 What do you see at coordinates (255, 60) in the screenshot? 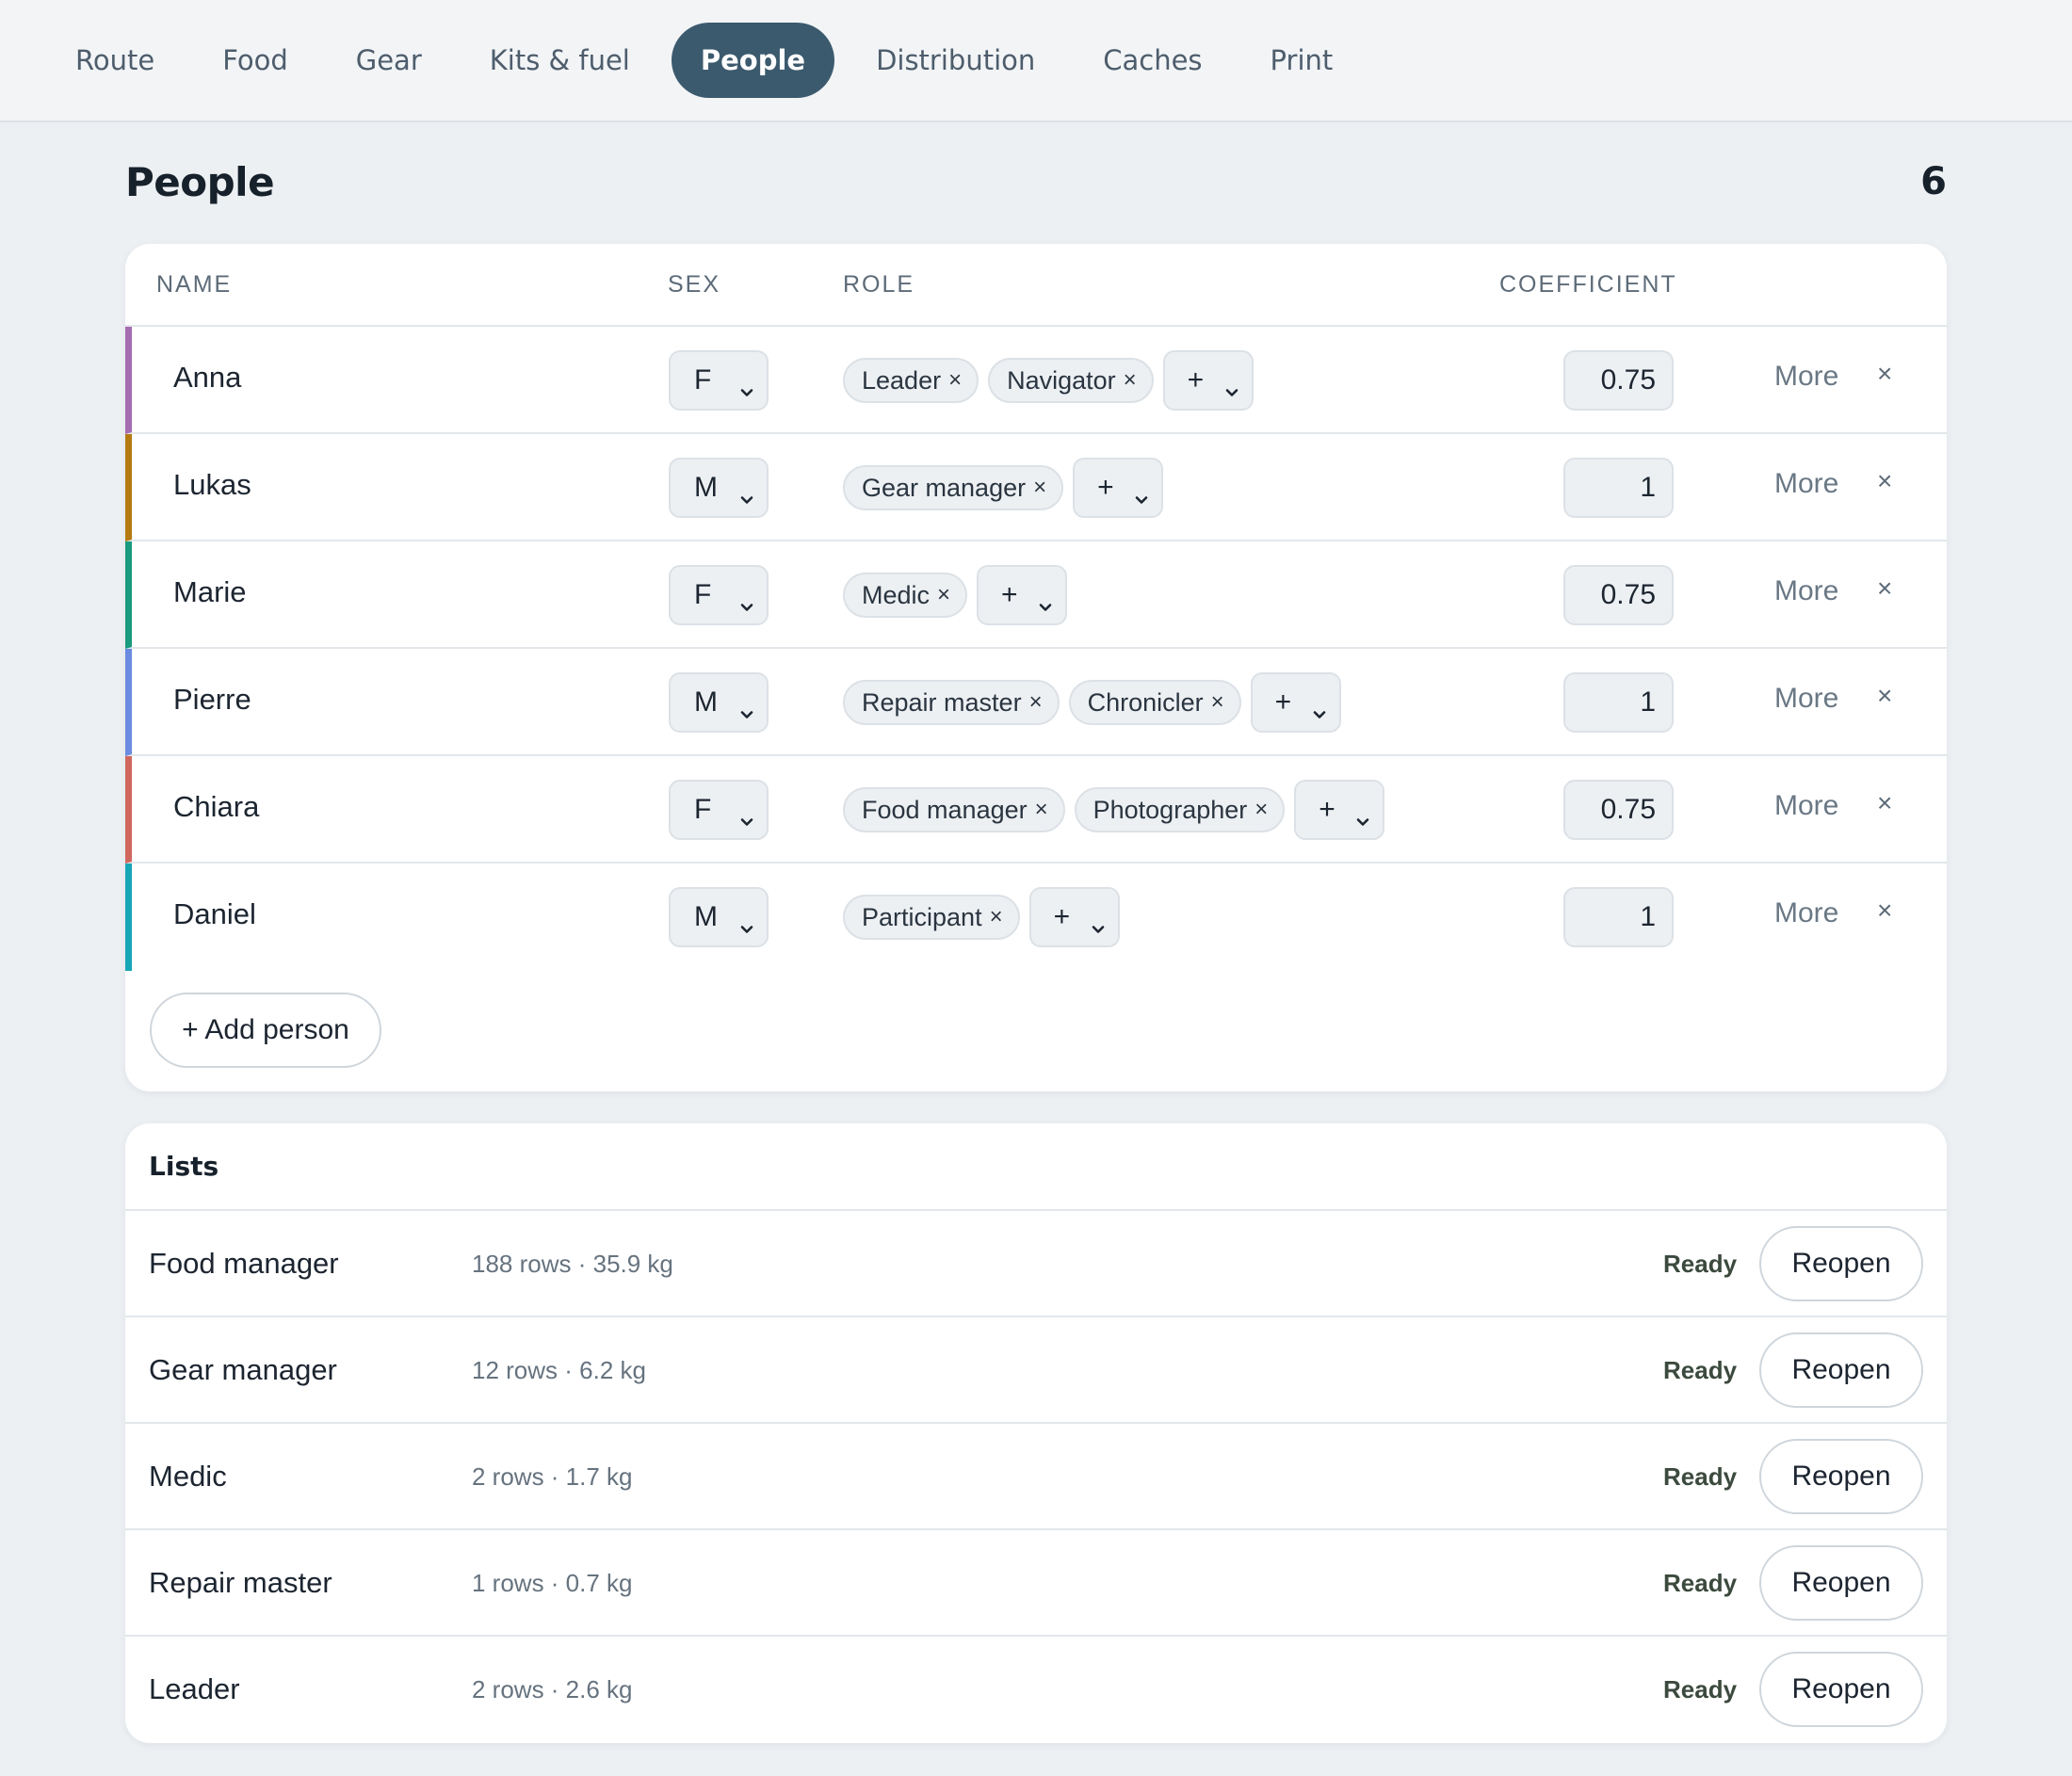
I see `tab-food: Food` at bounding box center [255, 60].